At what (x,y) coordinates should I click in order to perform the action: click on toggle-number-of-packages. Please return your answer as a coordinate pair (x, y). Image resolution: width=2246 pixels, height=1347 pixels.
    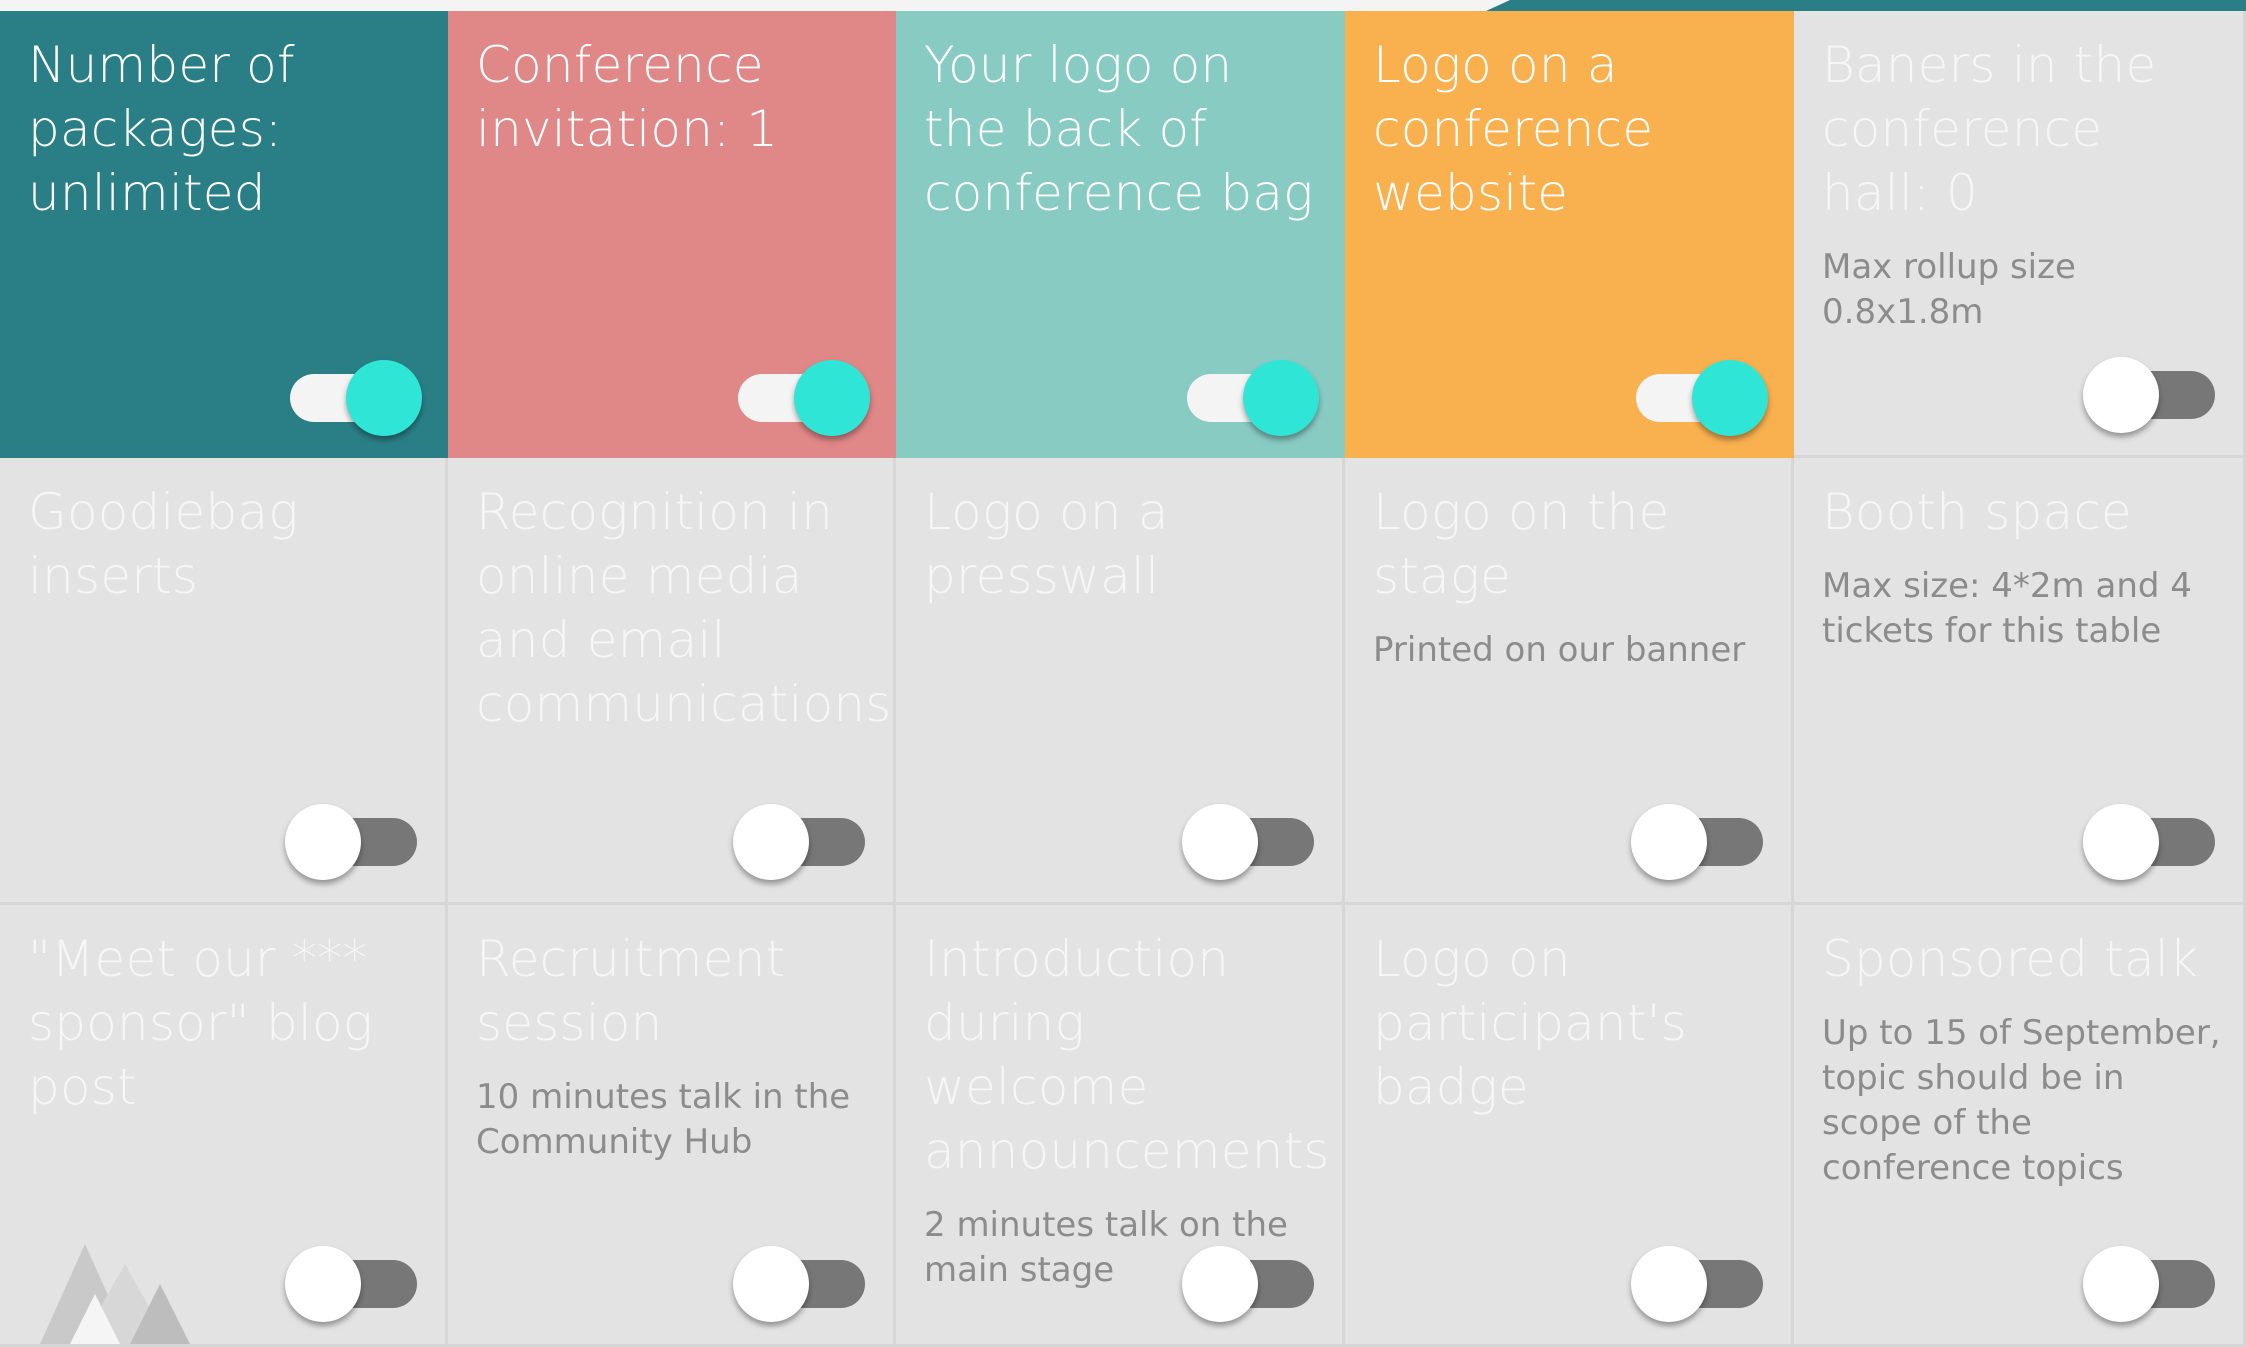
    Looking at the image, I should click on (356, 394).